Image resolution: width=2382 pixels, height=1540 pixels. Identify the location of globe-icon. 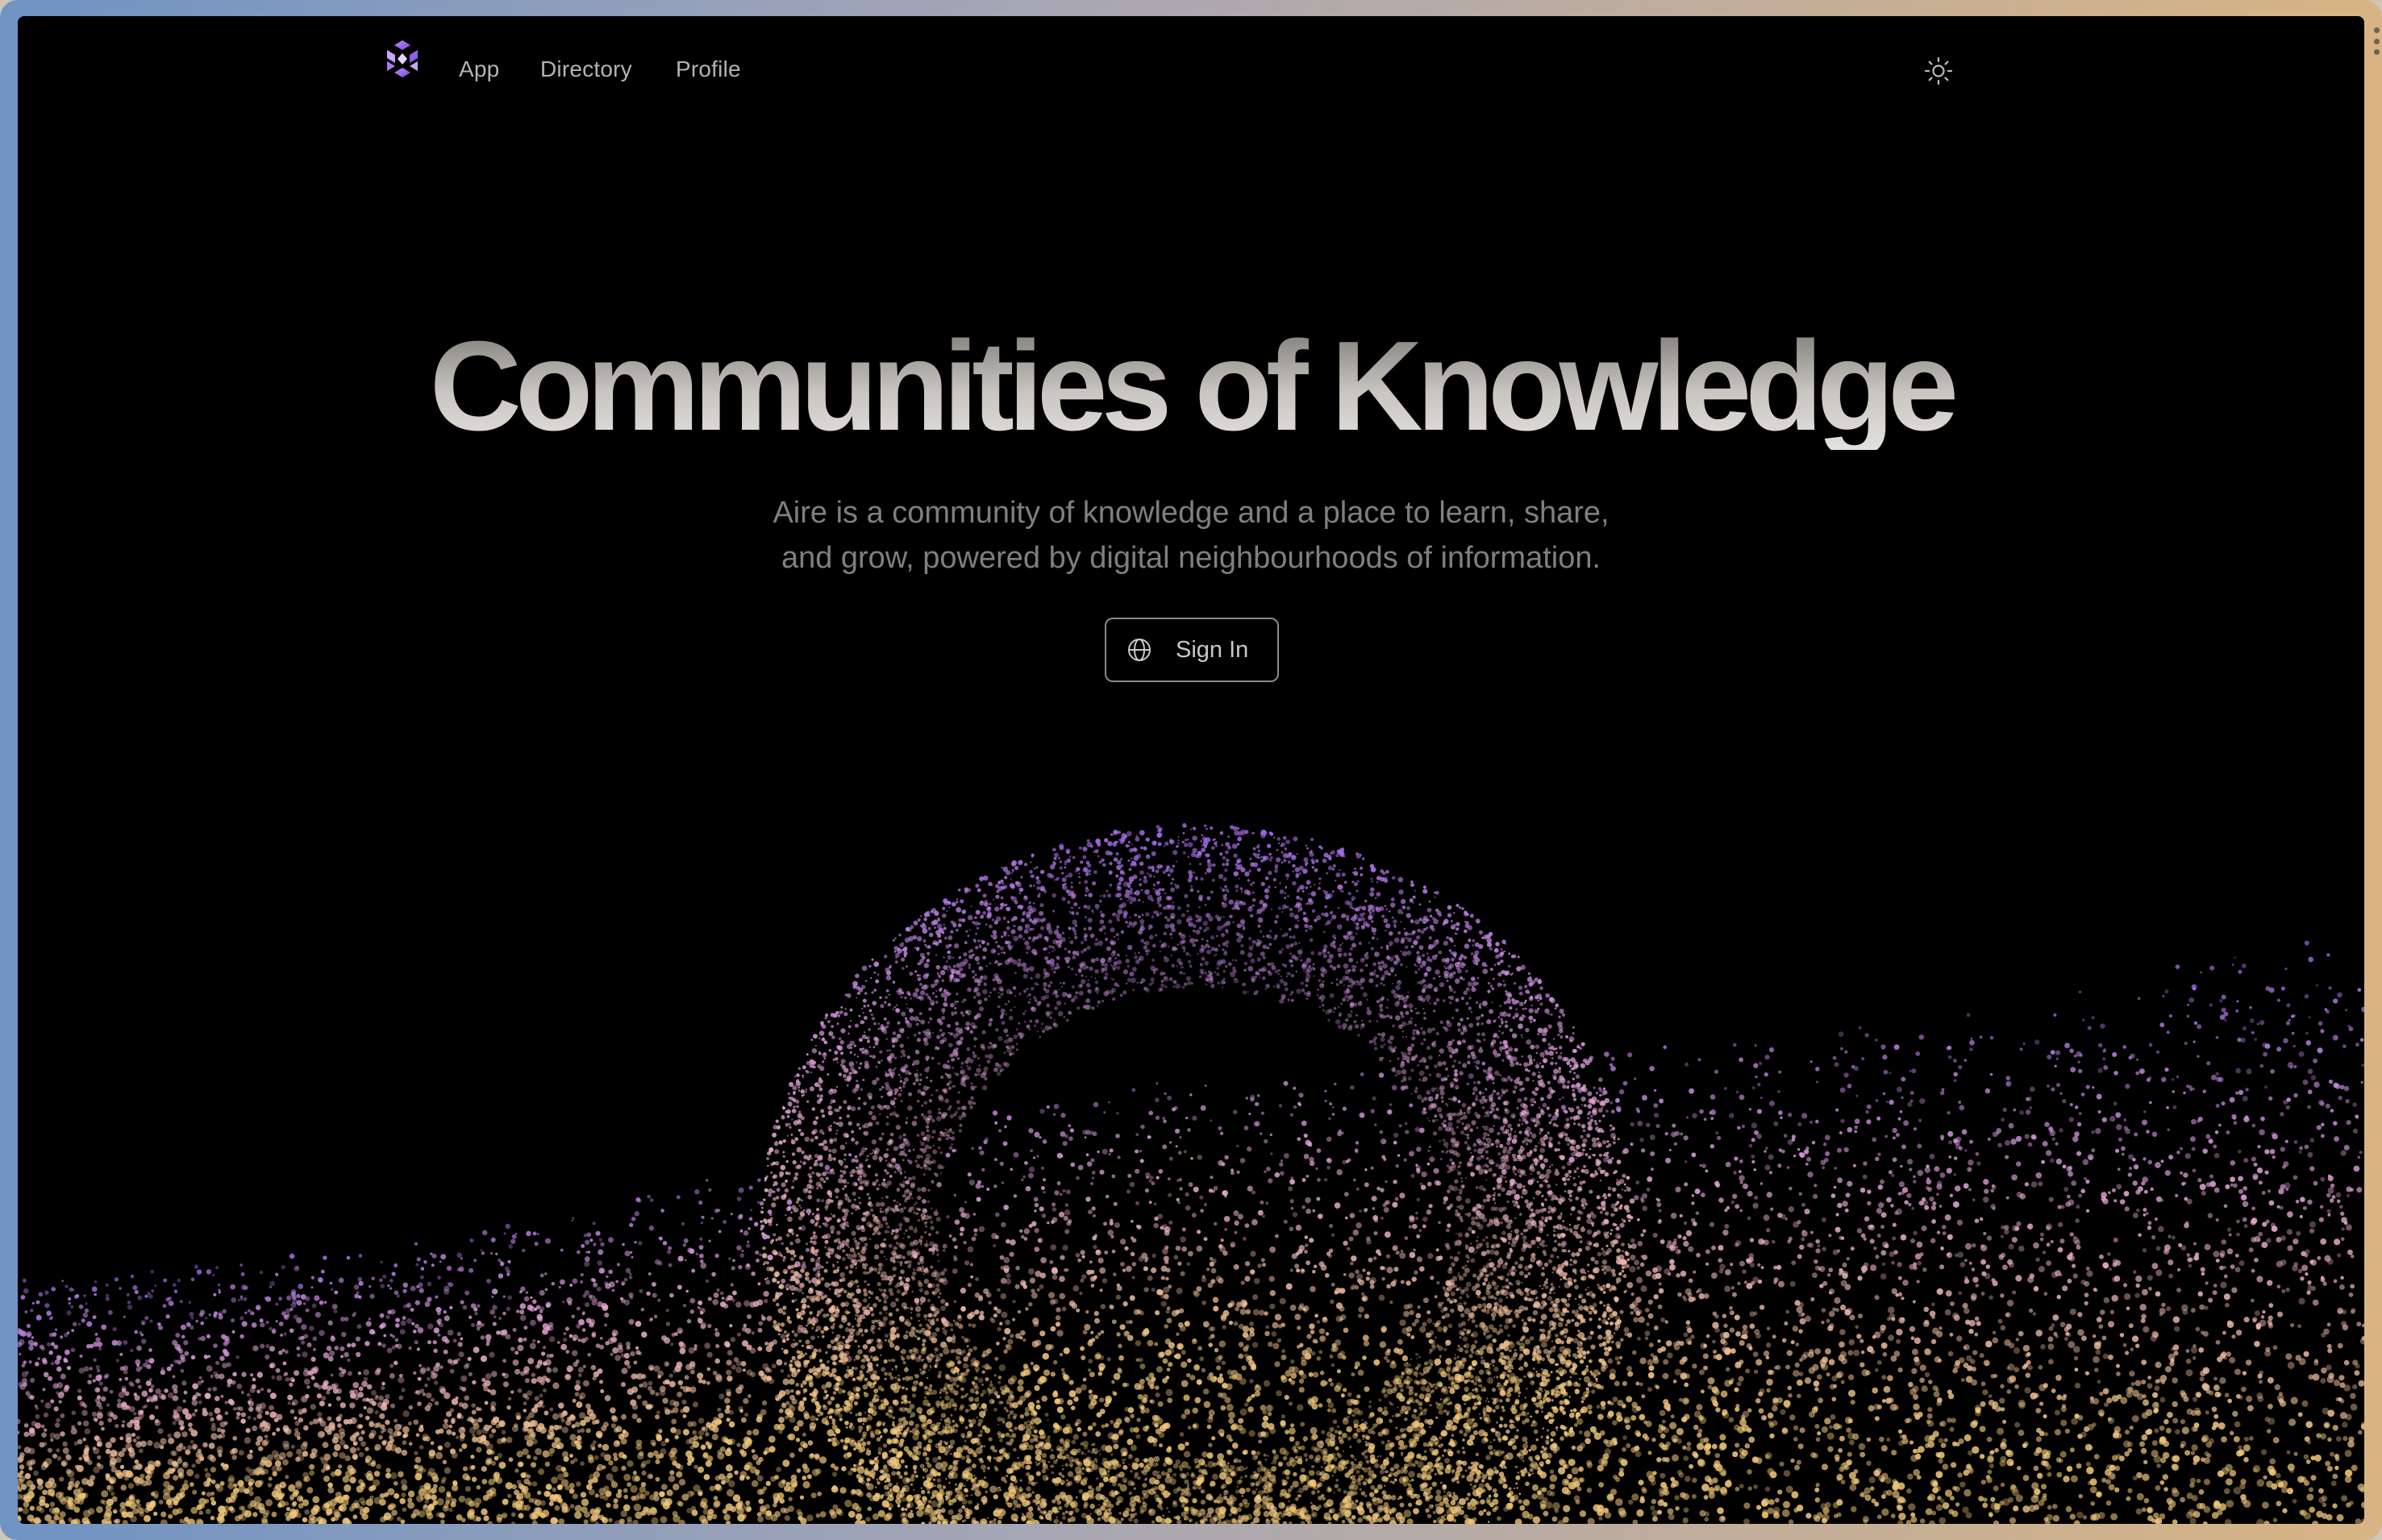
(1139, 650).